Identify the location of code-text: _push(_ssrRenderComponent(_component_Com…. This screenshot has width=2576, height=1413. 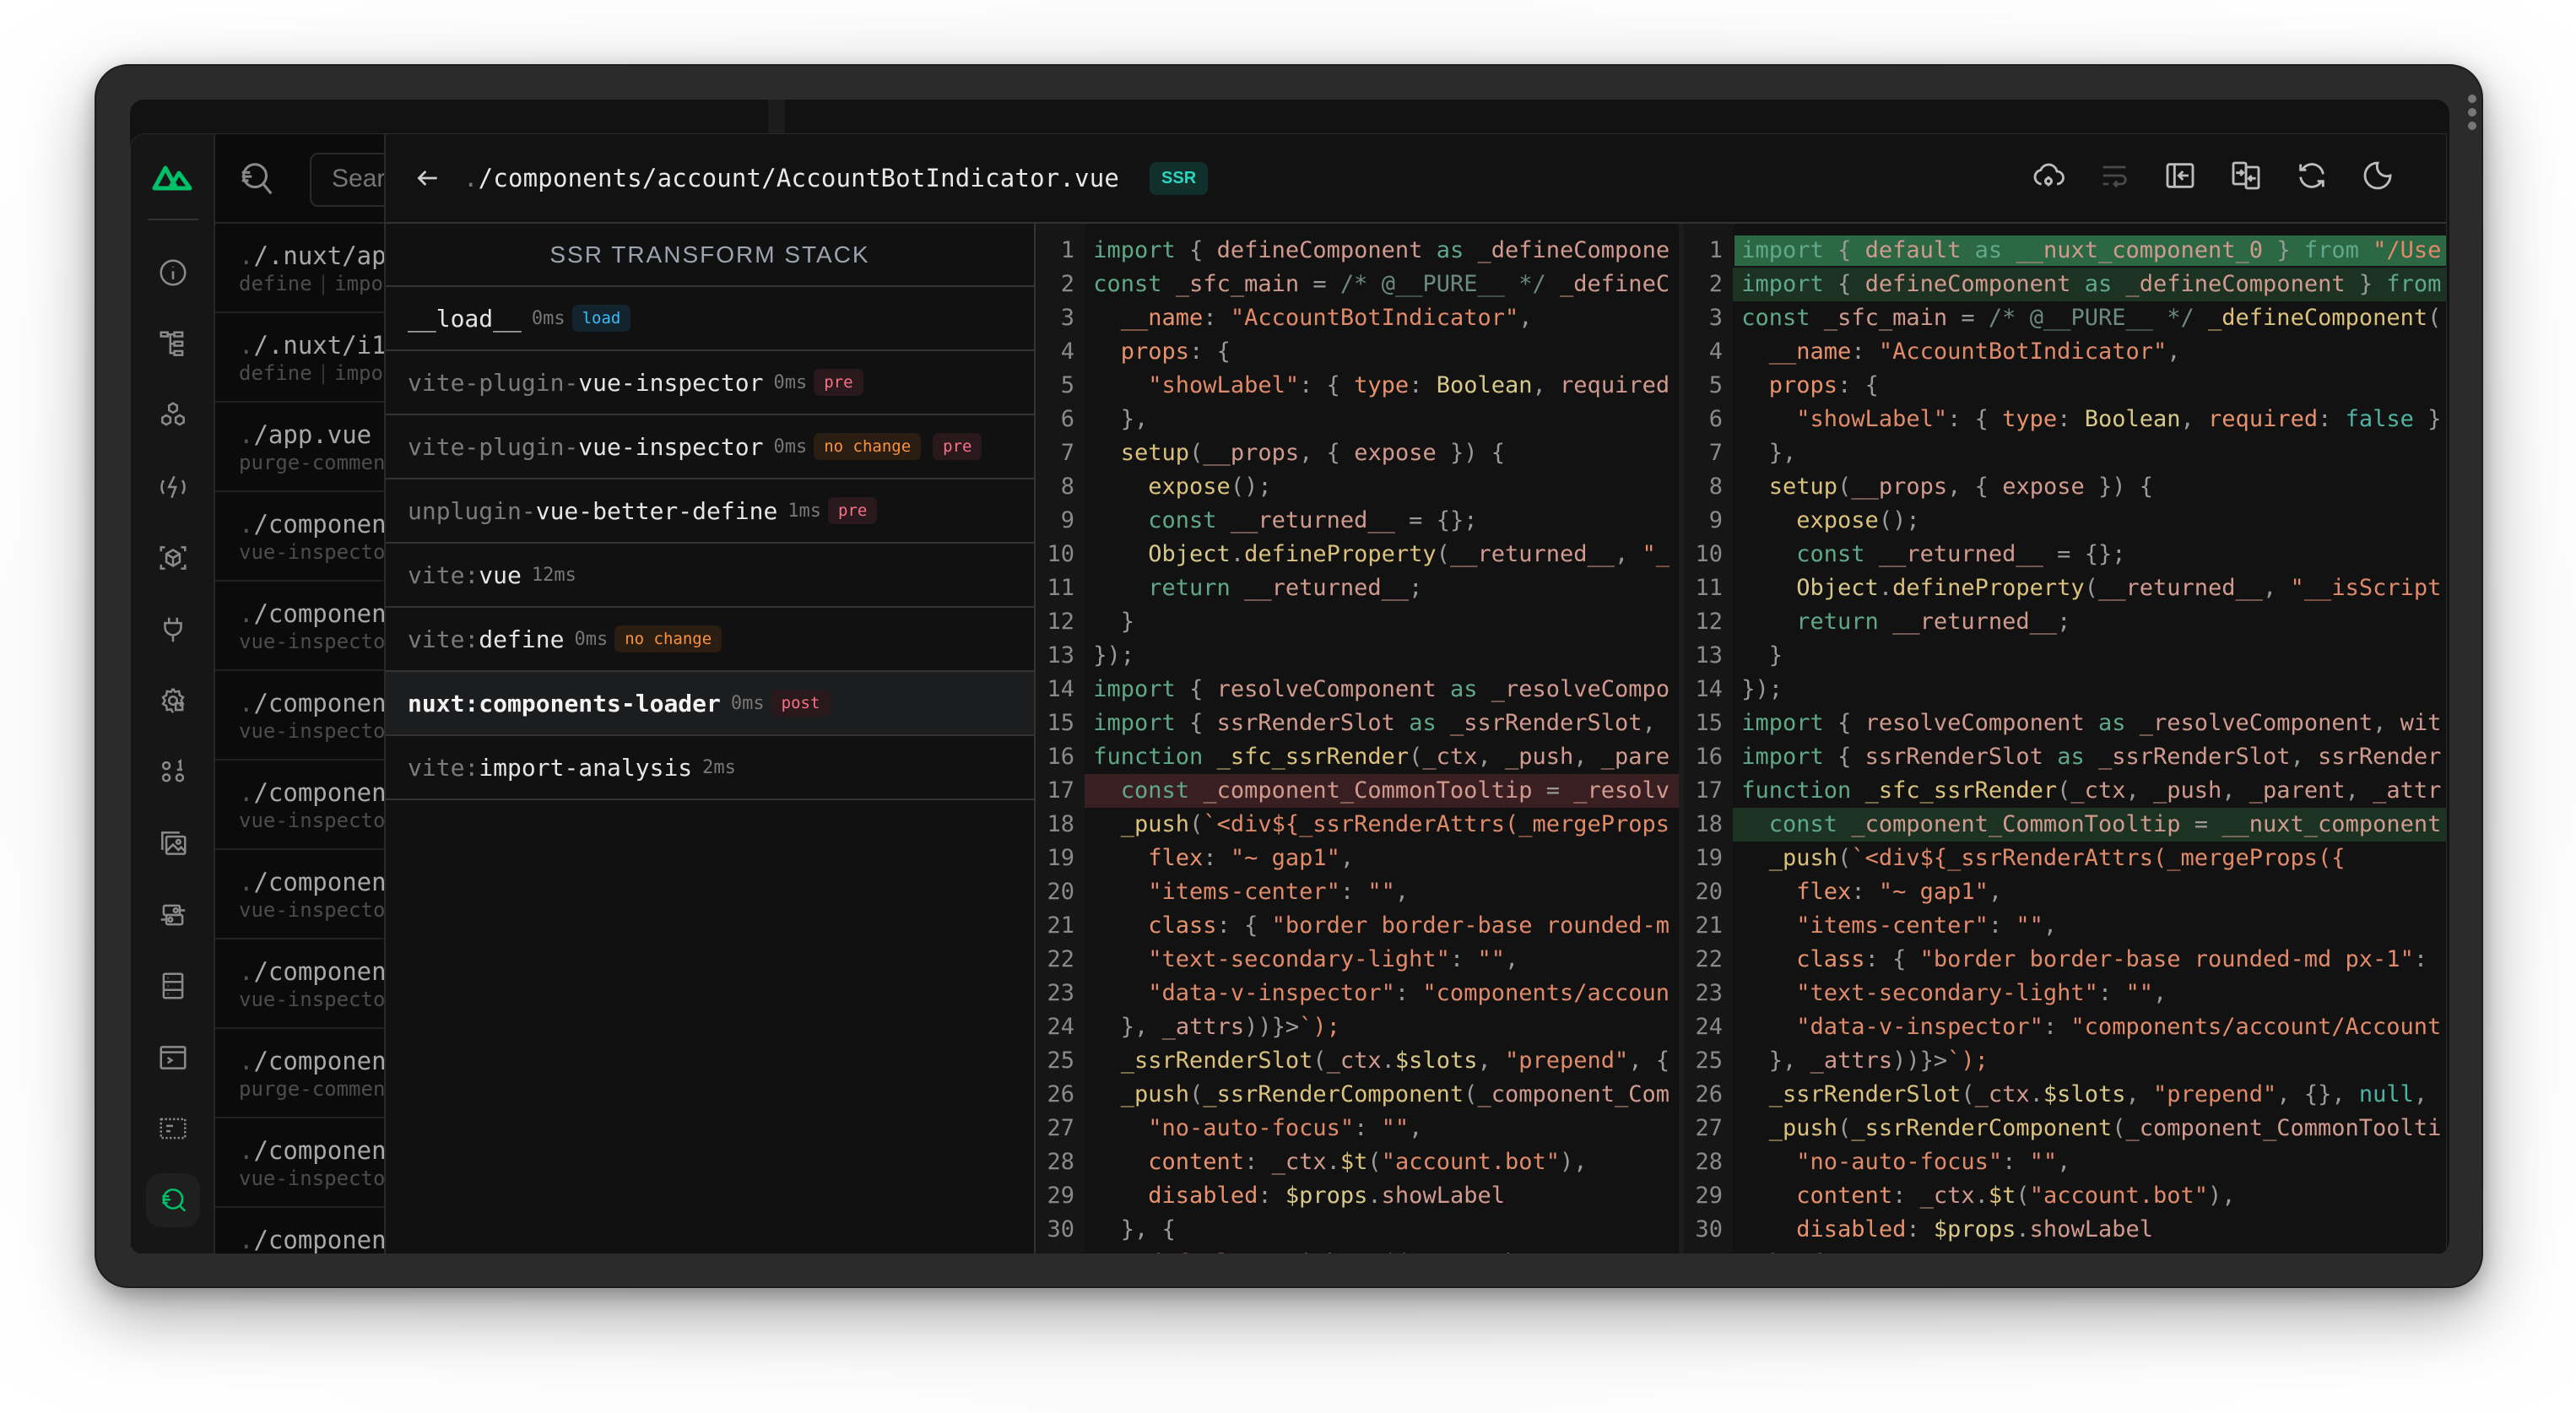
(2105, 1128).